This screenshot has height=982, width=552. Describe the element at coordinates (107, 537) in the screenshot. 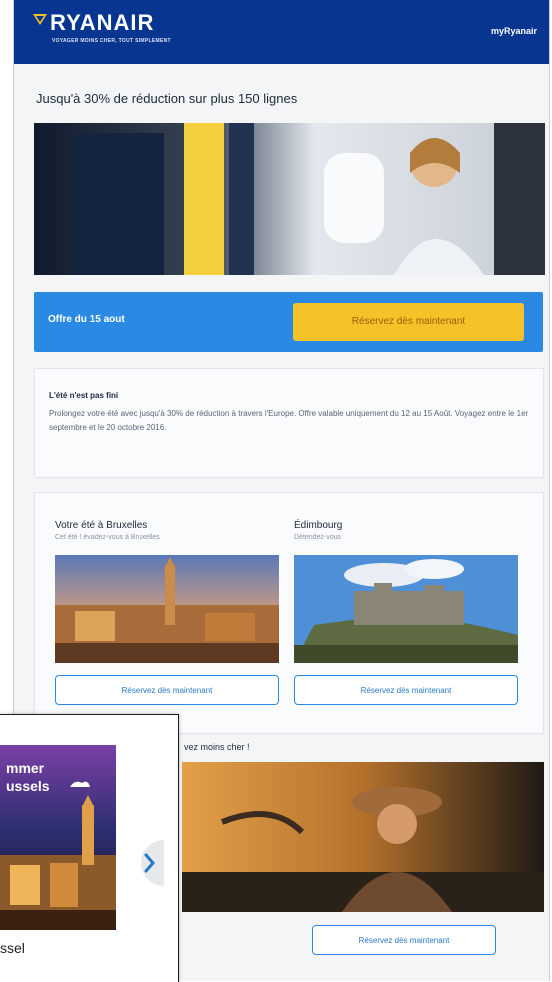

I see `brussels-subtitle: Cet été ! évadez-vous à Bruxelles` at that location.